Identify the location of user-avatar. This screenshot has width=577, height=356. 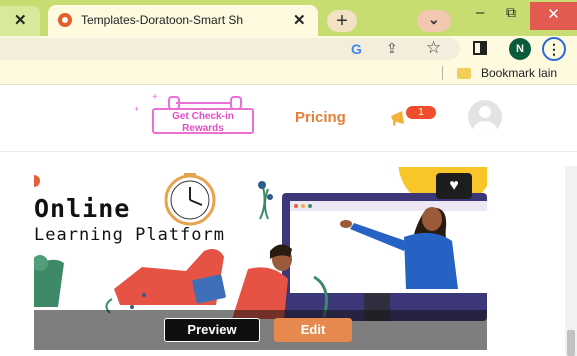
(485, 117).